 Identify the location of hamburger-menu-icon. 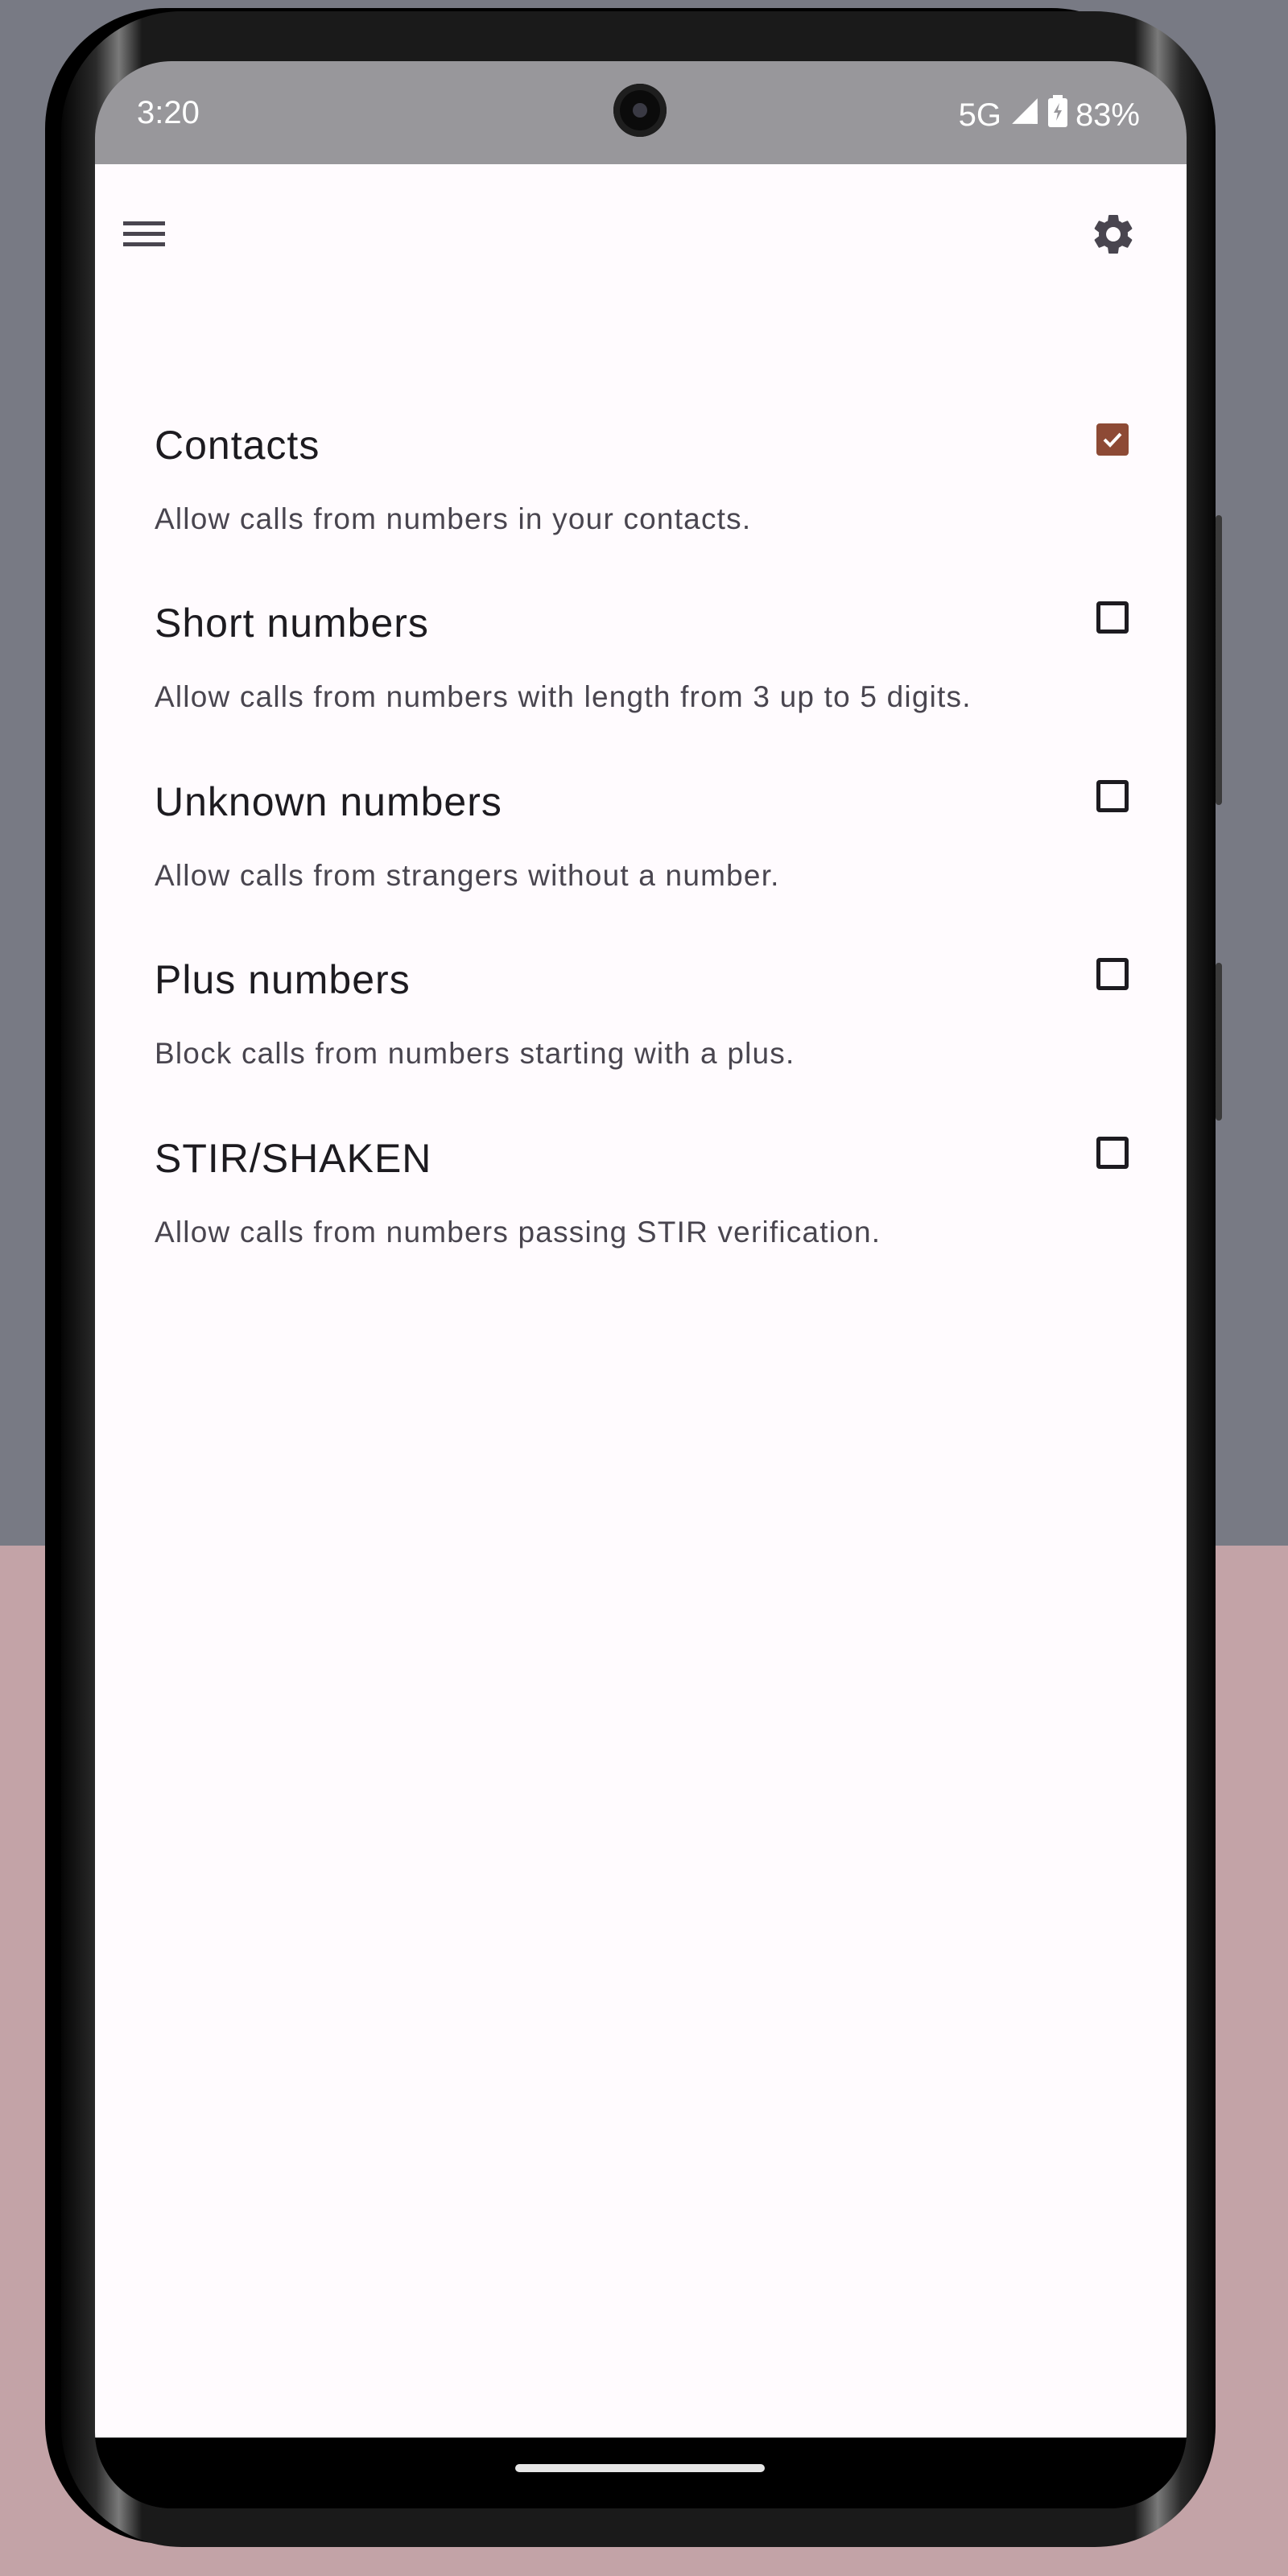
(144, 236).